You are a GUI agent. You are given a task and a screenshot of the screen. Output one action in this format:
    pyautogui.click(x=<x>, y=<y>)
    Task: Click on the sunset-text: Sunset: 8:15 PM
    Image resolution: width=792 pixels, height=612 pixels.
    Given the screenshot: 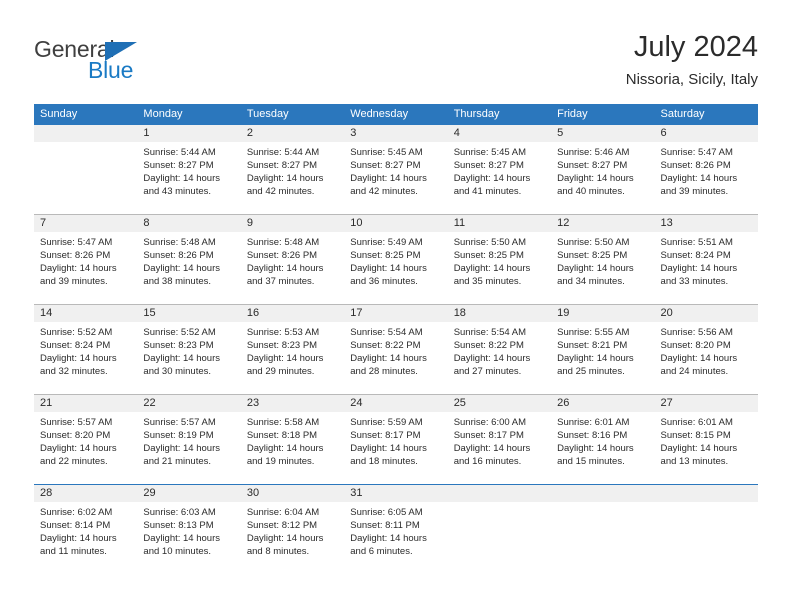 What is the action you would take?
    pyautogui.click(x=695, y=435)
    